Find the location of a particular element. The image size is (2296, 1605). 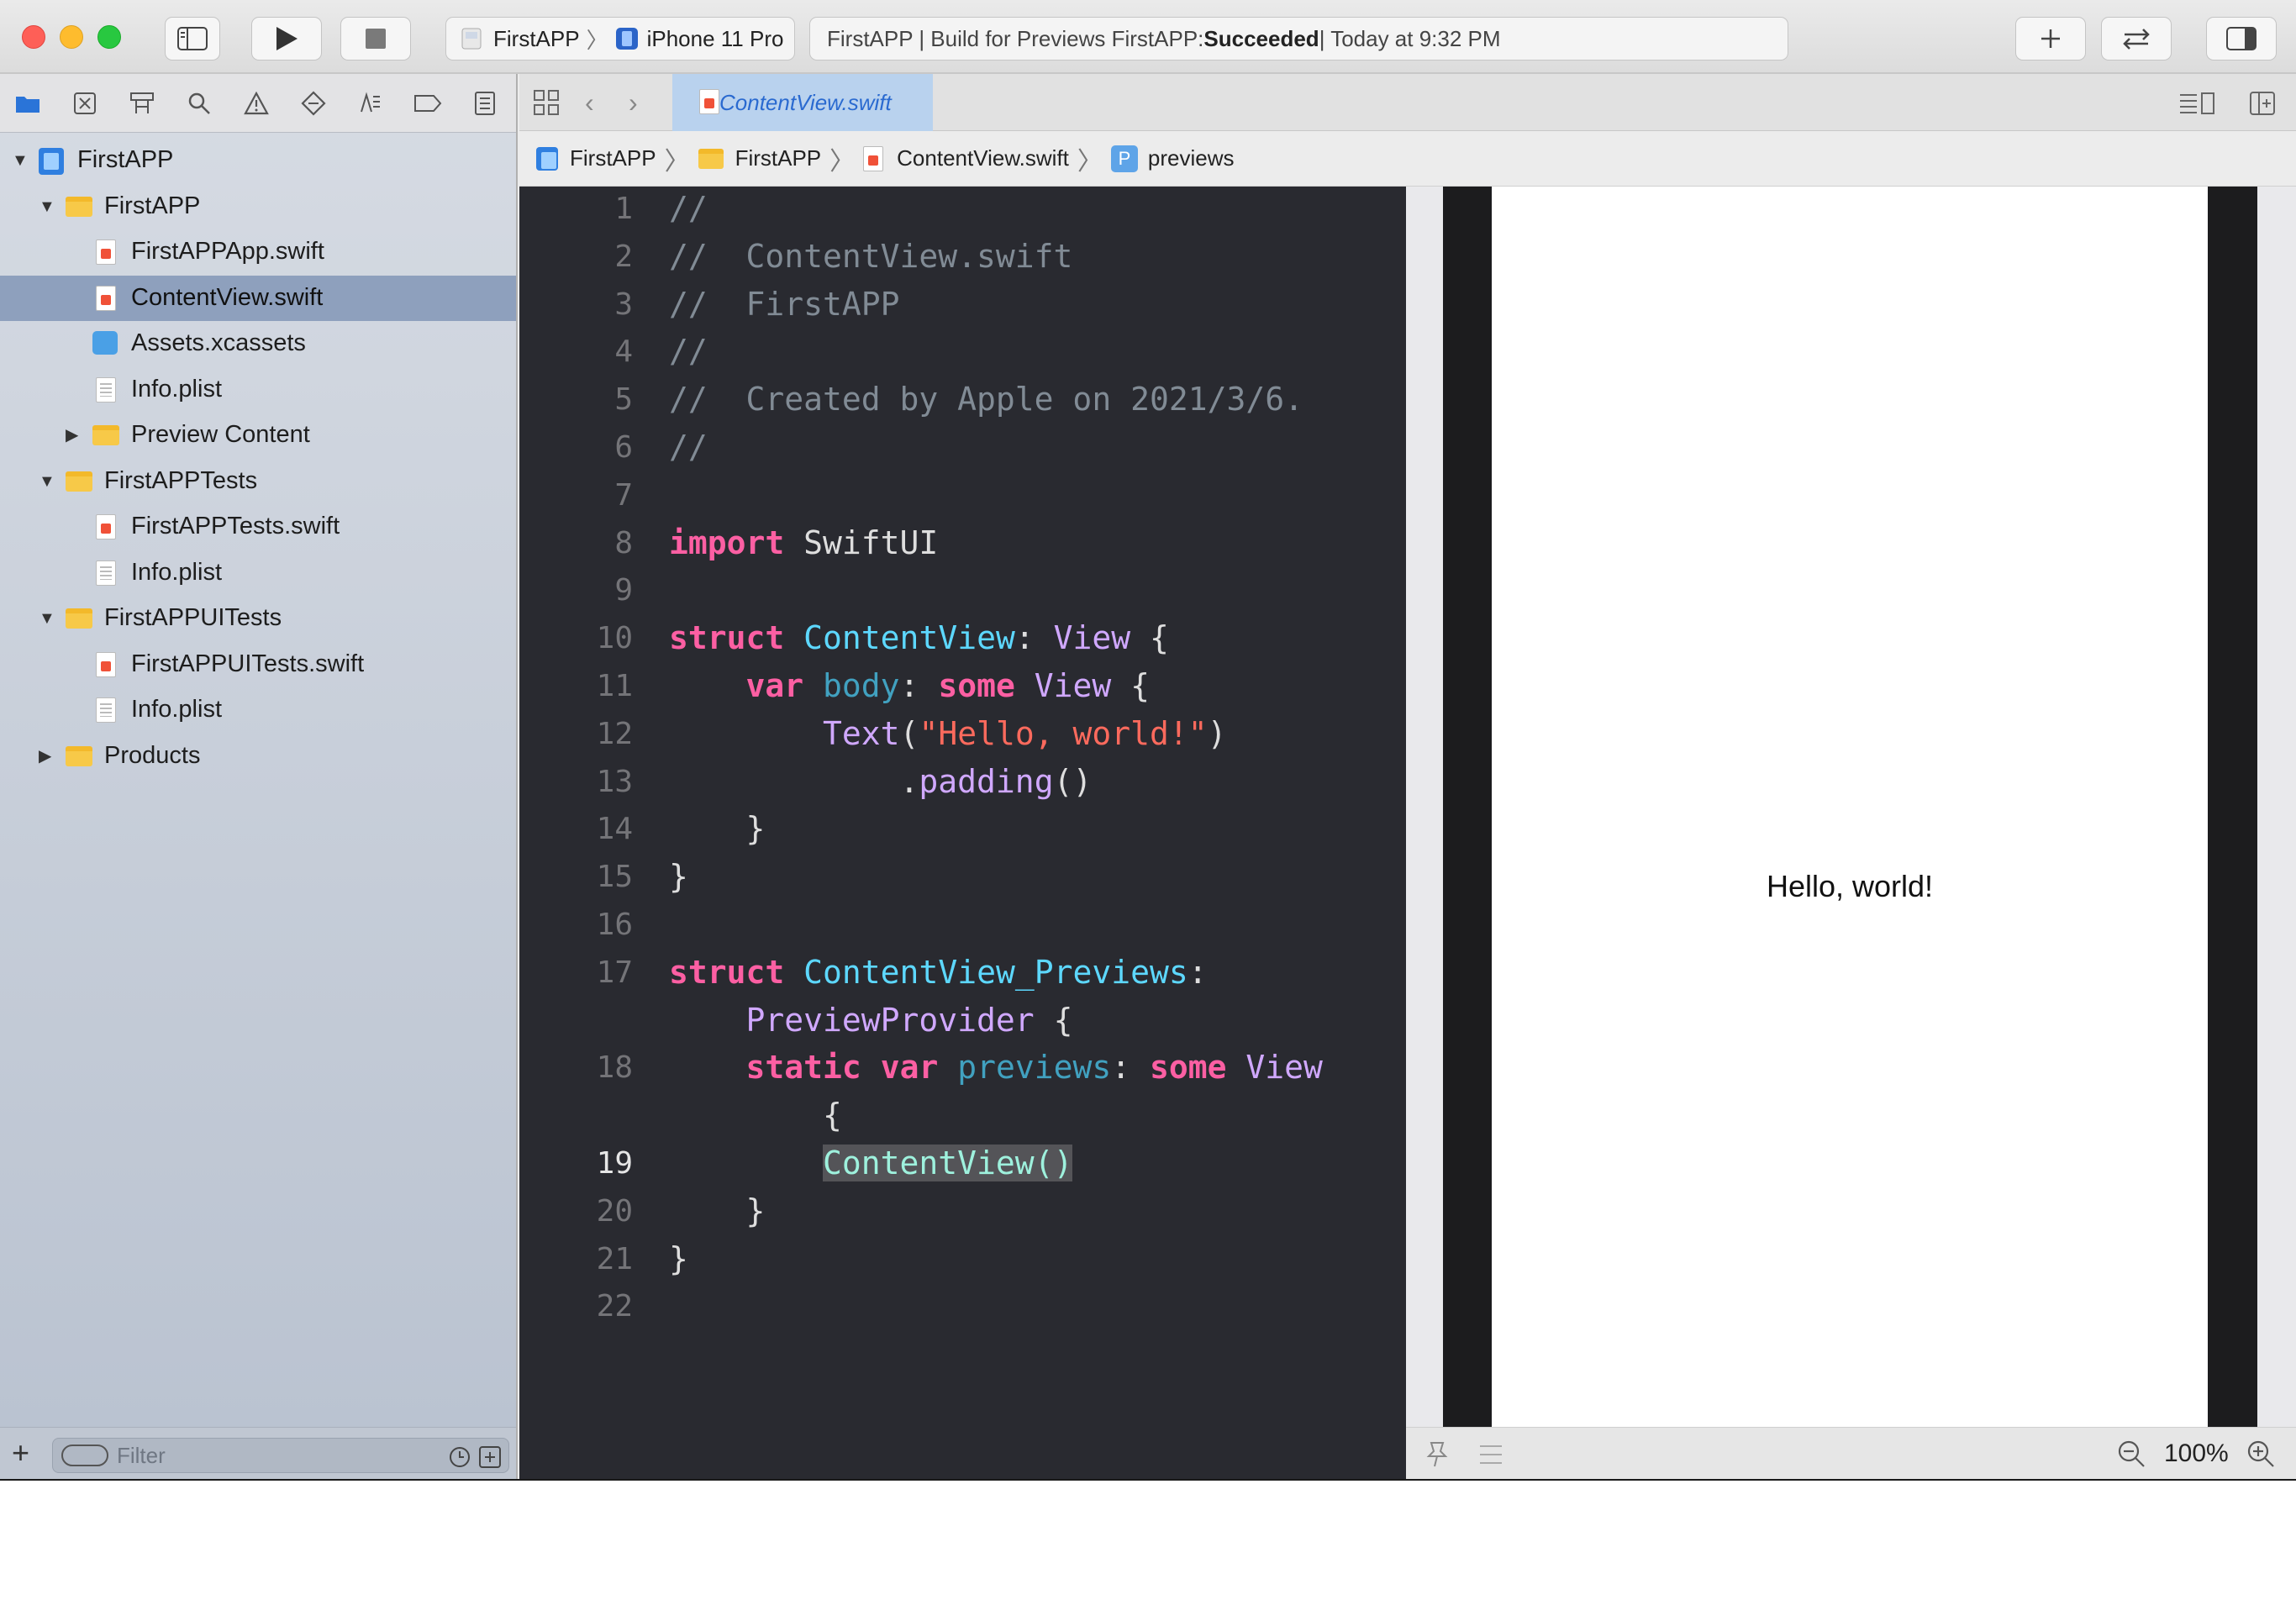

forward-arrow-icon: › is located at coordinates (633, 102).